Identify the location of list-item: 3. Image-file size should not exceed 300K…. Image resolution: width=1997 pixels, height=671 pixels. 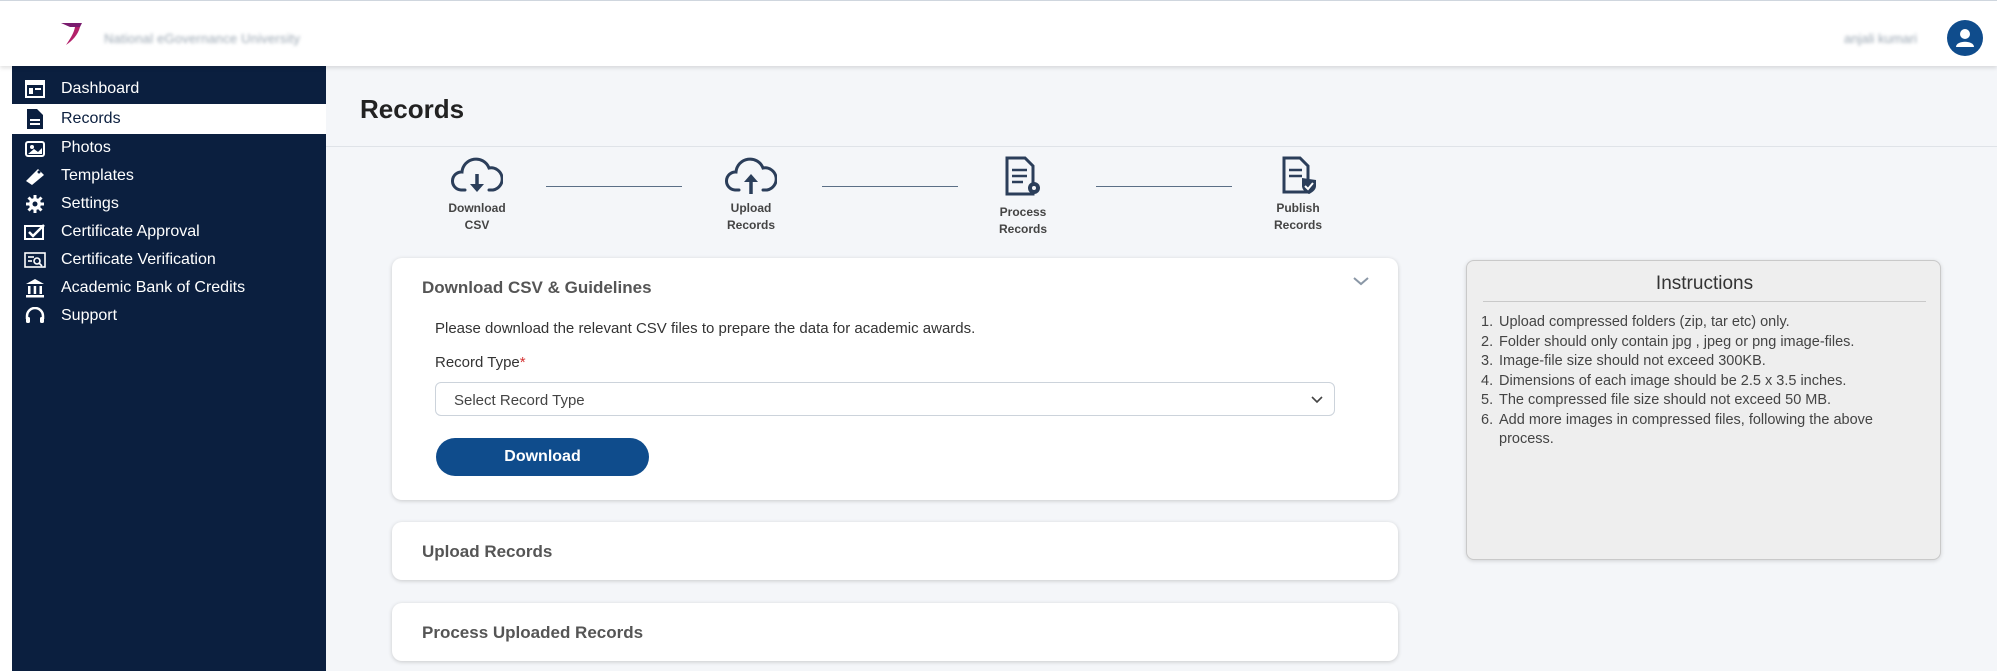
(1623, 361).